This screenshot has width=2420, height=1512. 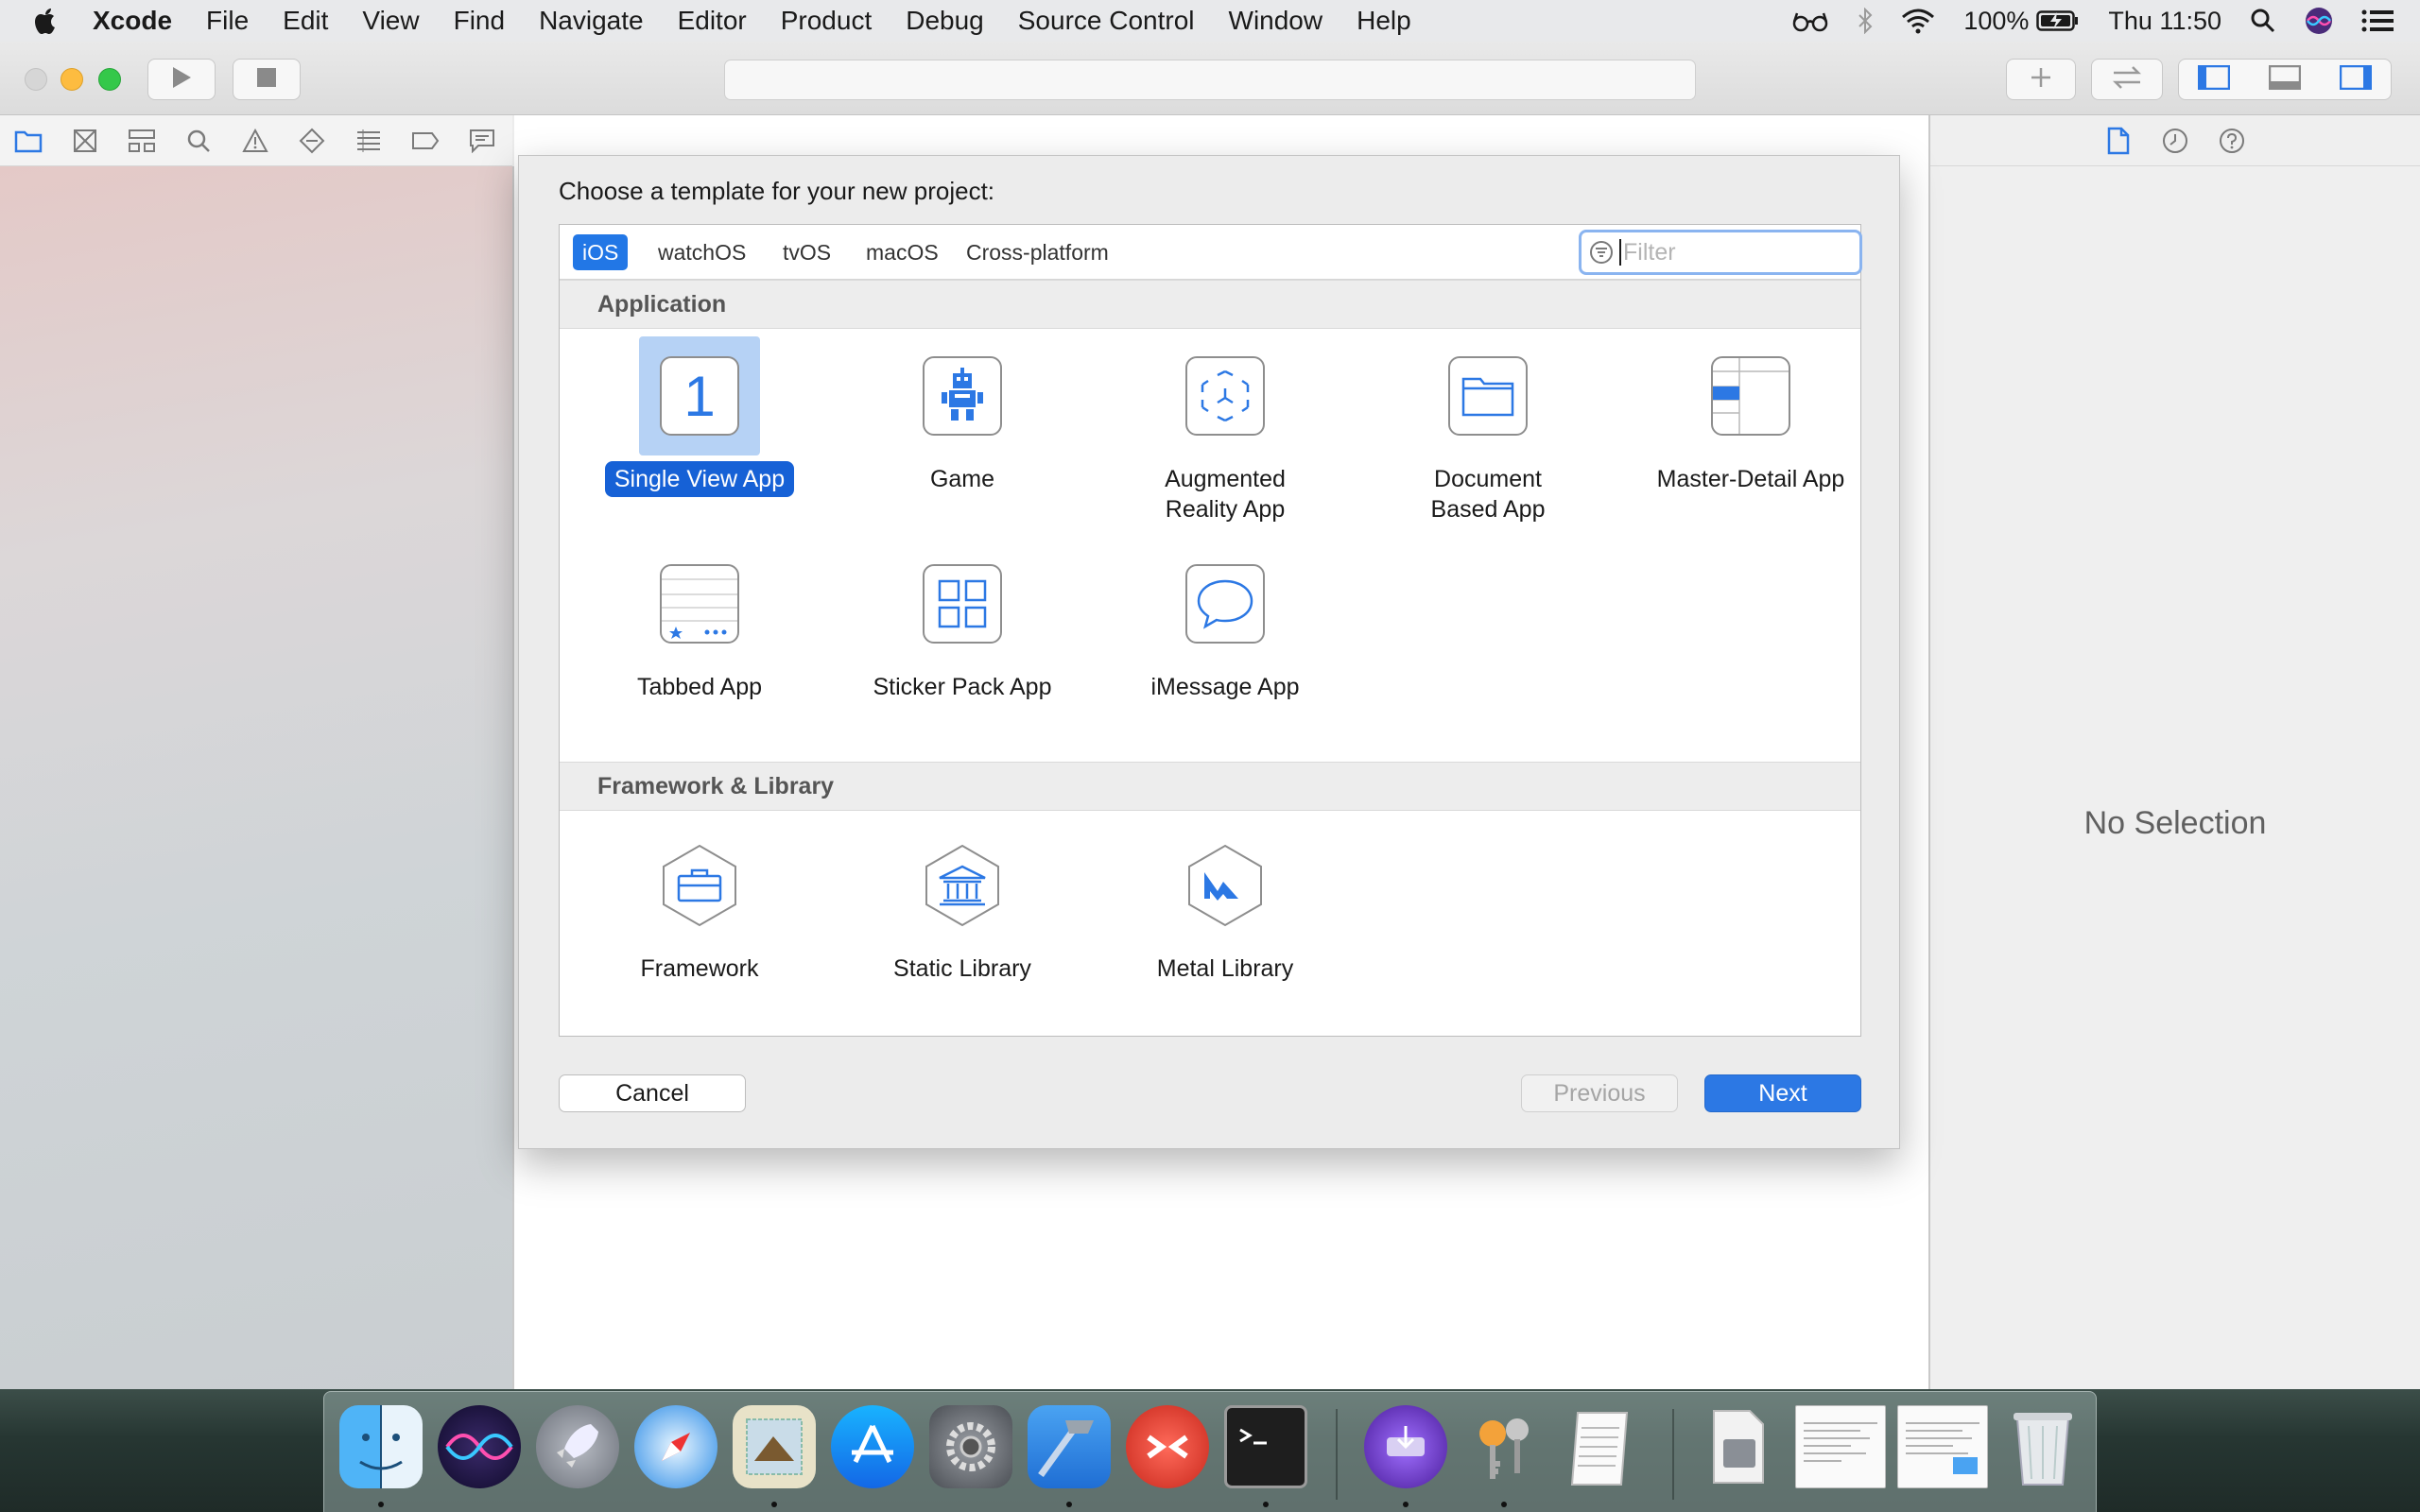 I want to click on master-detail-icon, so click(x=1751, y=396).